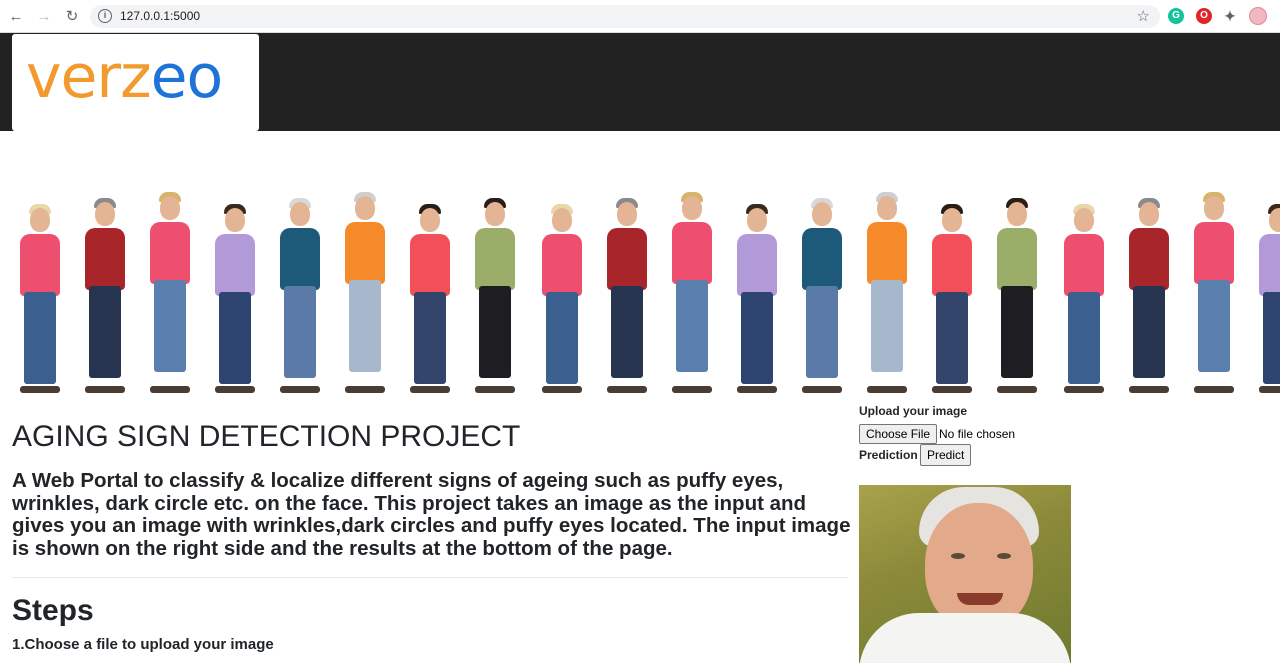 This screenshot has height=663, width=1280. What do you see at coordinates (53, 610) in the screenshot?
I see `steps-heading: Steps` at bounding box center [53, 610].